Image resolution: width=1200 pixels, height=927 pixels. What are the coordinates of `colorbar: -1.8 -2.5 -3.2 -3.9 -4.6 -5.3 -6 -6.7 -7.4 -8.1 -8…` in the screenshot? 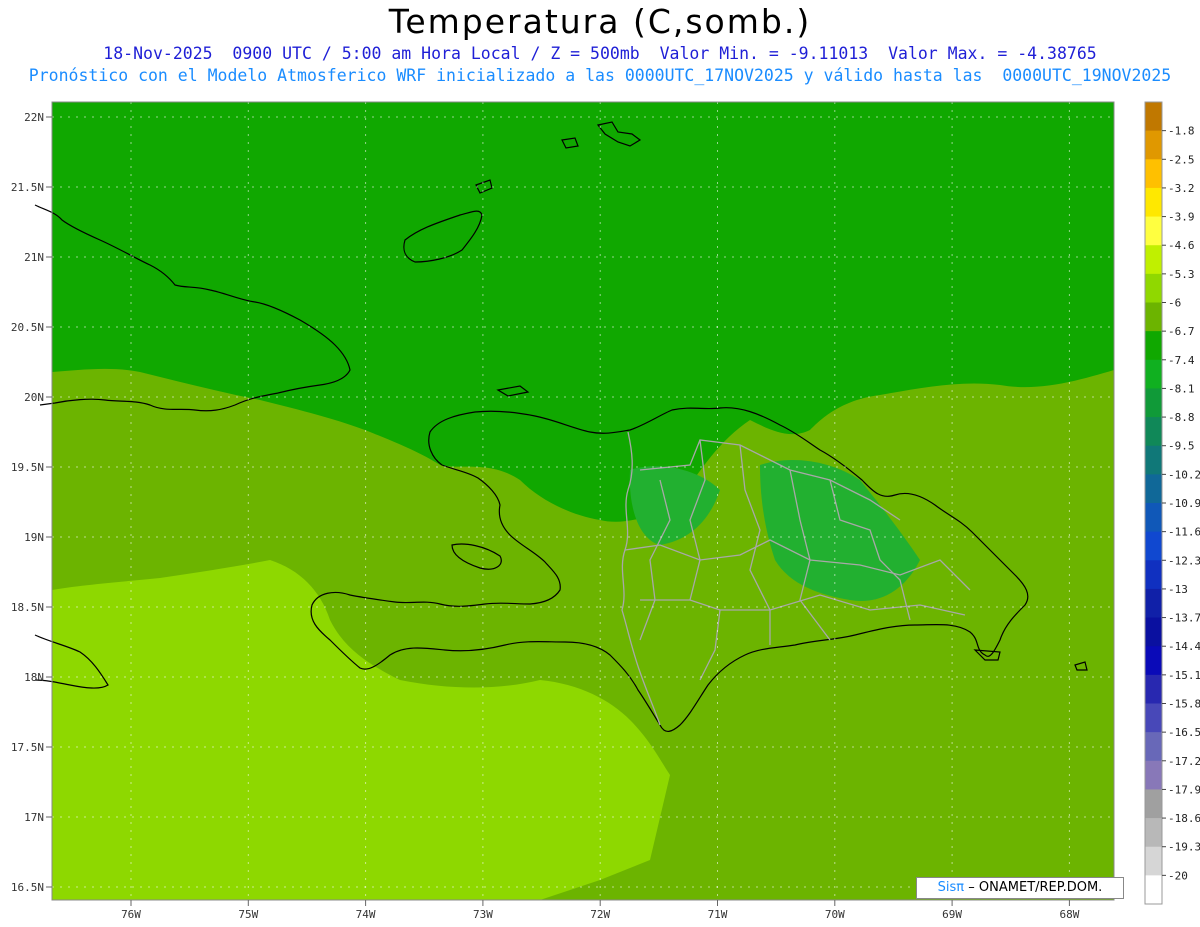 It's located at (1172, 503).